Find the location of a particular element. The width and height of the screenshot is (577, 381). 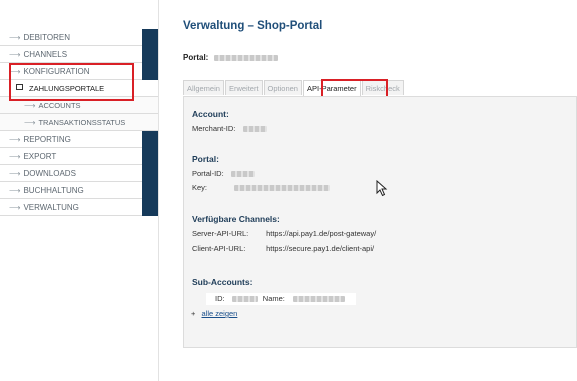

konfiguration-highlight is located at coordinates (71, 82).